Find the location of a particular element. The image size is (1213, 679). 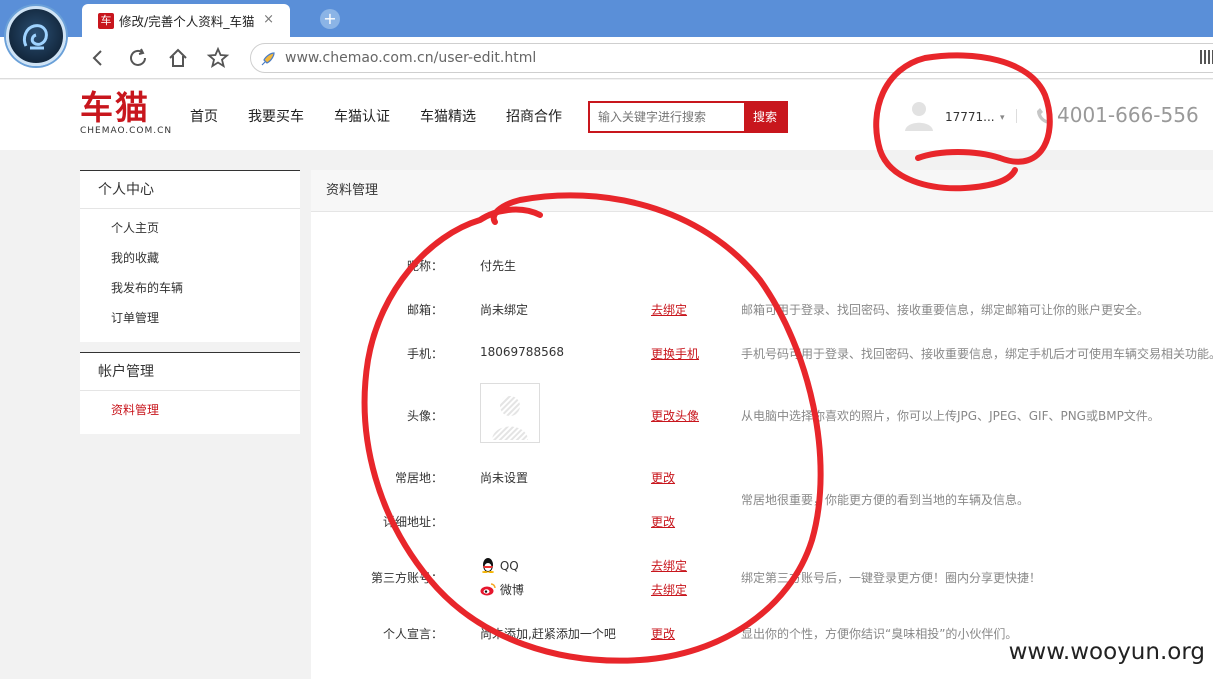

email-value: 尚未绑定 is located at coordinates (504, 310).